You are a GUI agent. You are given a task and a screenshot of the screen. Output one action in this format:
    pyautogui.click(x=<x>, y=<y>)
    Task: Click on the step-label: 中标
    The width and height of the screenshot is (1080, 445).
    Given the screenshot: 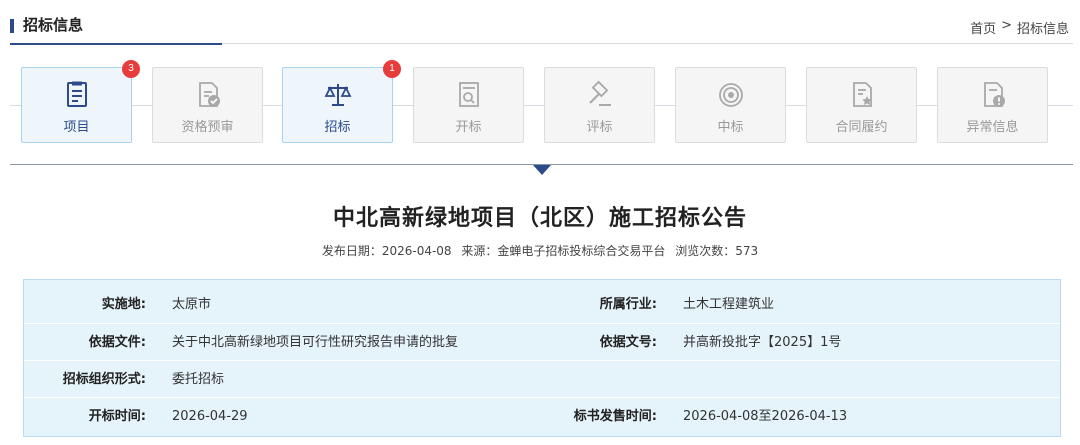 What is the action you would take?
    pyautogui.click(x=730, y=127)
    